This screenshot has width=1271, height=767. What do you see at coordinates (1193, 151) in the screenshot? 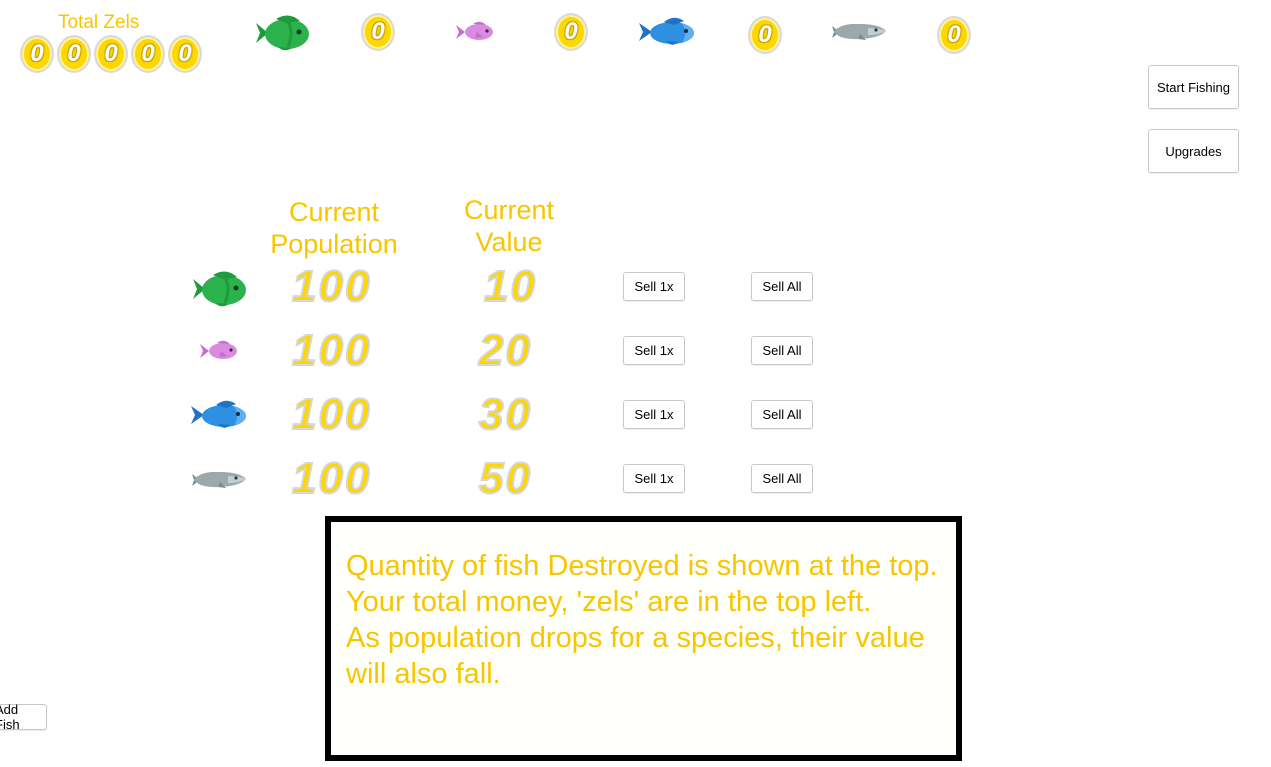
I see `upgrades-button: Upgrades` at bounding box center [1193, 151].